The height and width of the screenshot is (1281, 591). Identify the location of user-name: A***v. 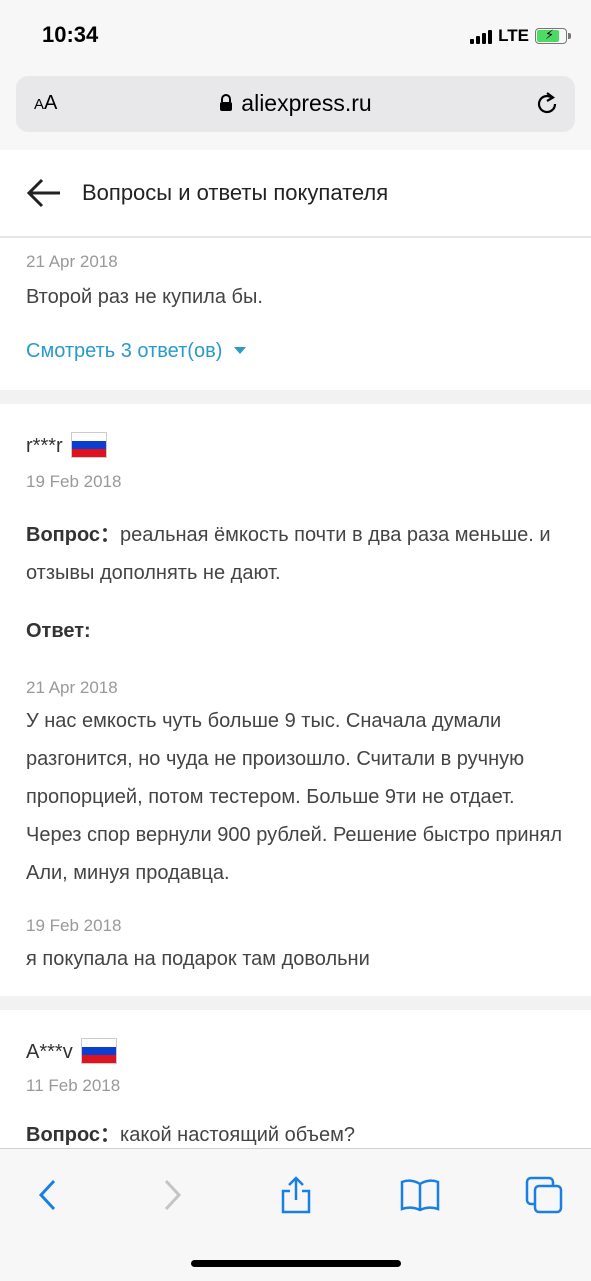
(71, 1051).